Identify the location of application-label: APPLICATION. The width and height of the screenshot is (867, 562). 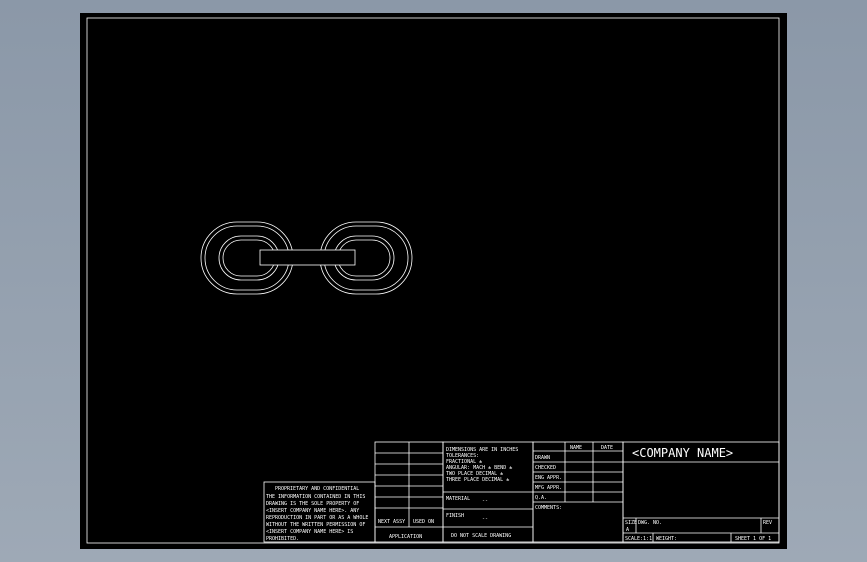
(405, 537).